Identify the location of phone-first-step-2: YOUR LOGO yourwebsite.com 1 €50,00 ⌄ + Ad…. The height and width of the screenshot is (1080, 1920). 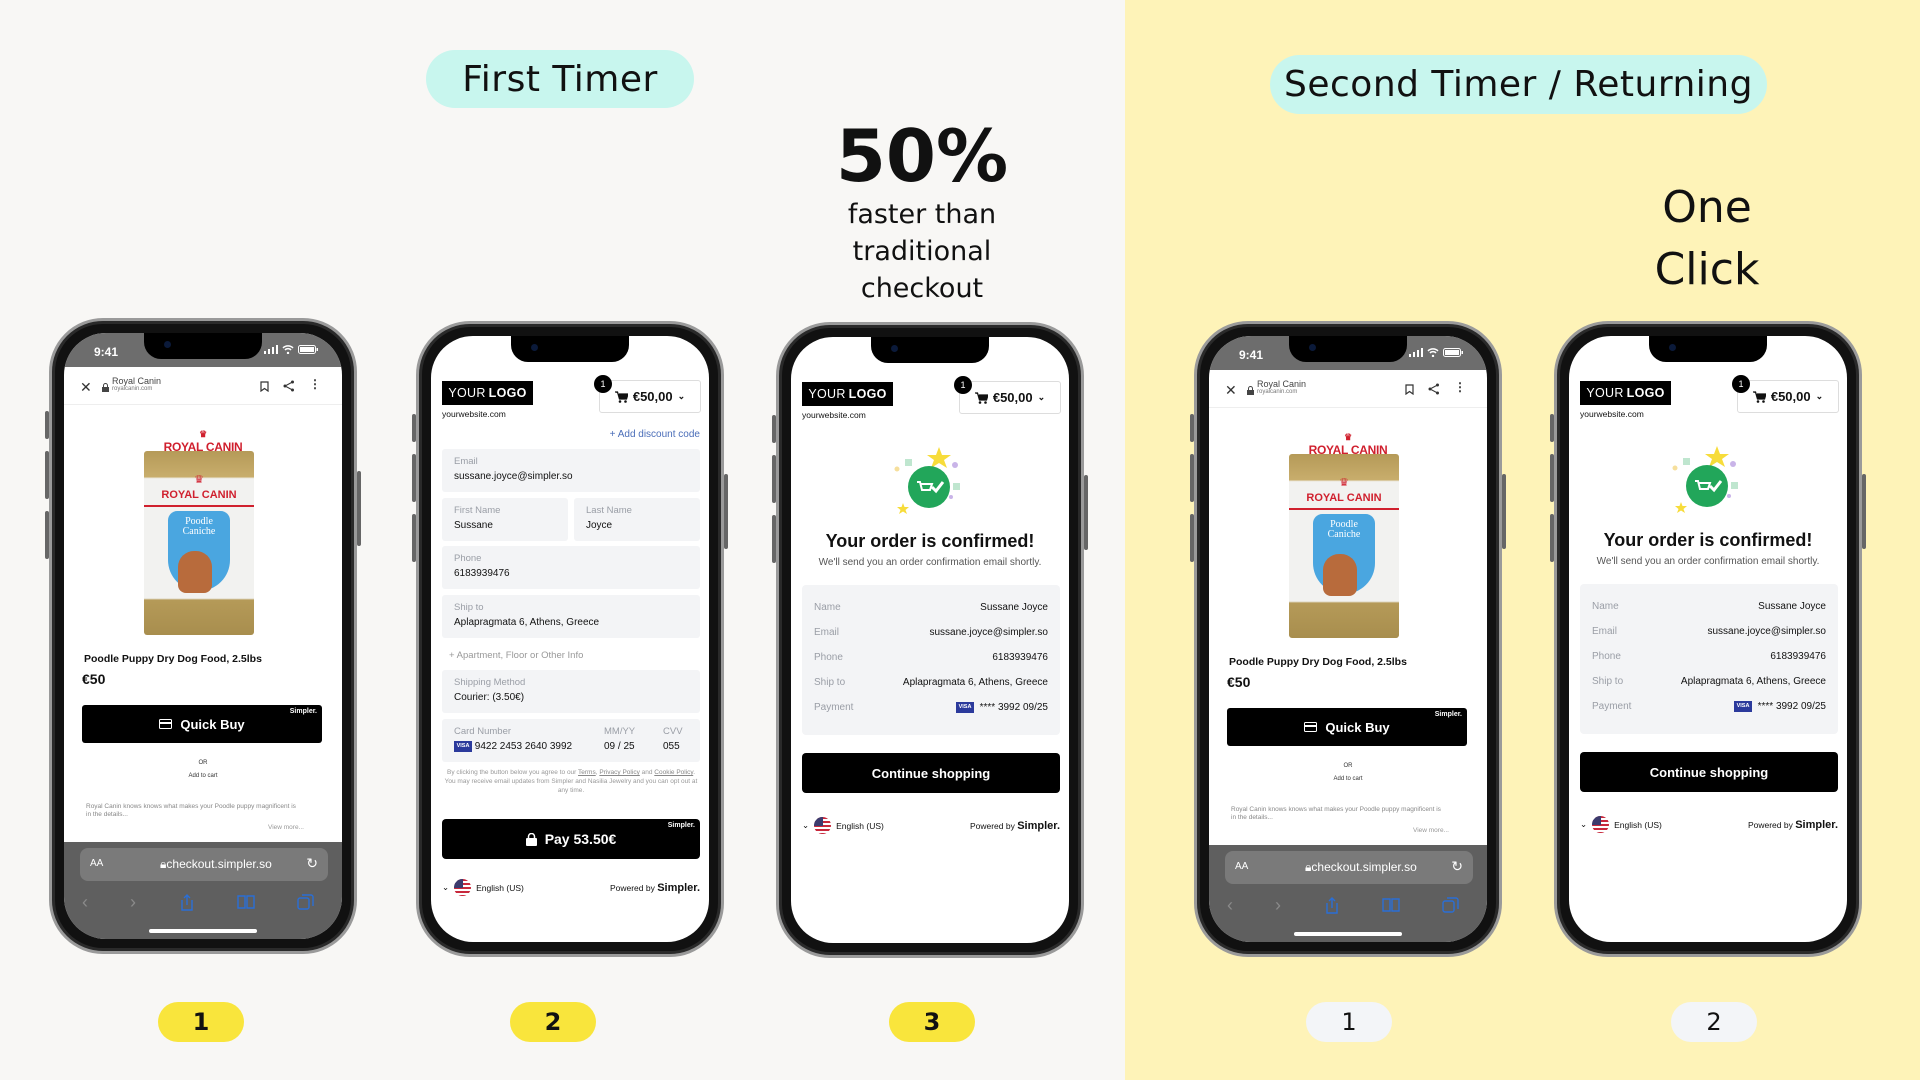
(570, 639).